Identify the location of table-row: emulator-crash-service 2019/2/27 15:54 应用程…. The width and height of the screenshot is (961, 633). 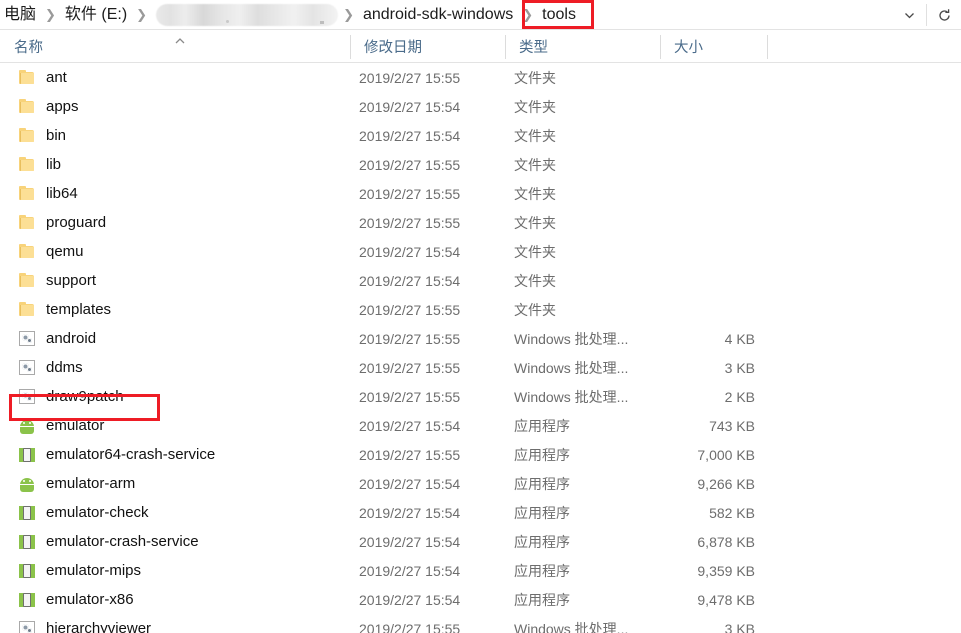
(480, 541).